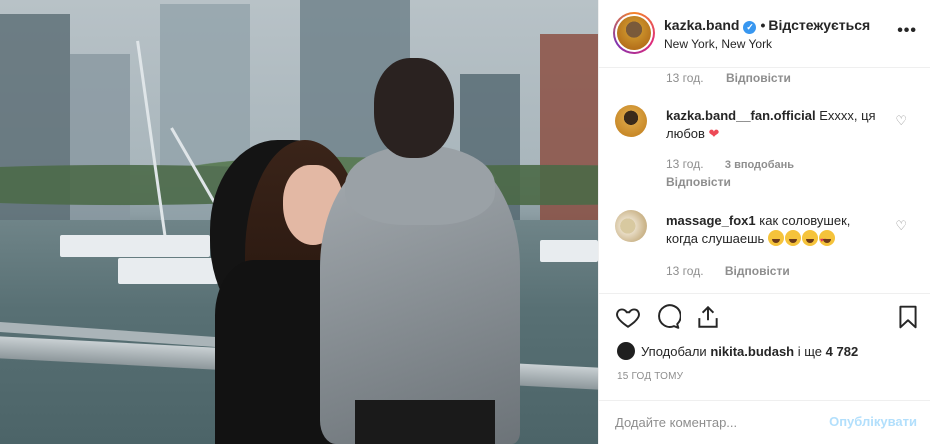 This screenshot has width=930, height=444. What do you see at coordinates (711, 220) in the screenshot?
I see `commenter-username: massage_fox1` at bounding box center [711, 220].